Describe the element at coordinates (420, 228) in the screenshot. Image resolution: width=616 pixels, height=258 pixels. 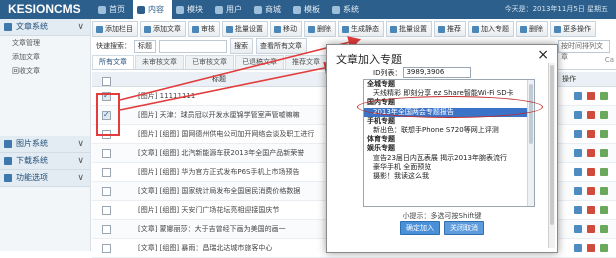
I see `confirm-add-button: 确定加入` at that location.